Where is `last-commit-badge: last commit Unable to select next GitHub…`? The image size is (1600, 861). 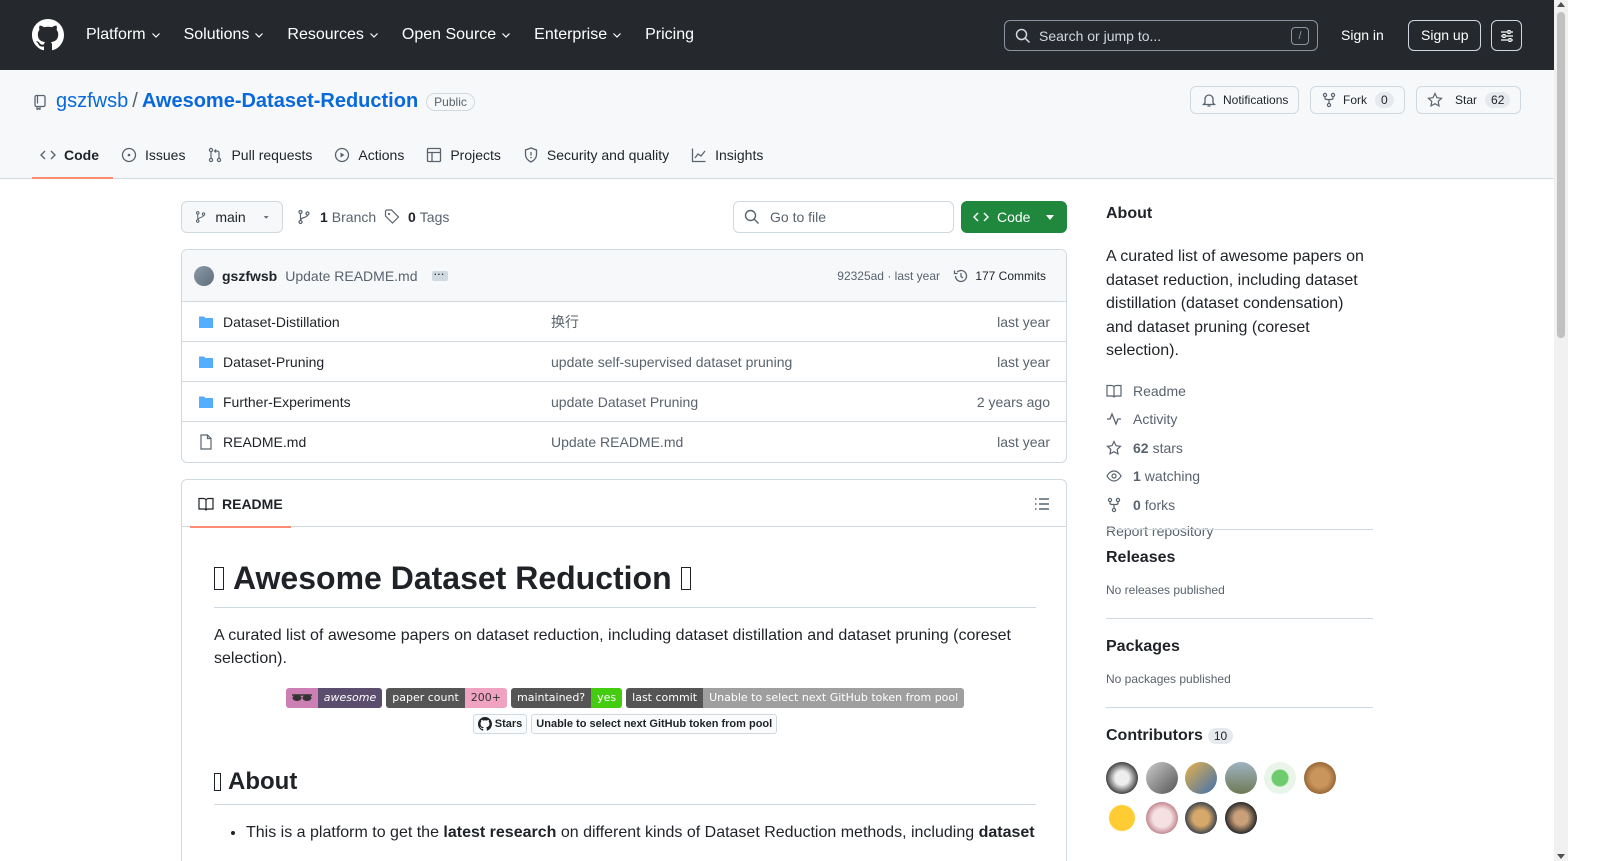
last-commit-badge: last commit Unable to select next GitHub… is located at coordinates (795, 698).